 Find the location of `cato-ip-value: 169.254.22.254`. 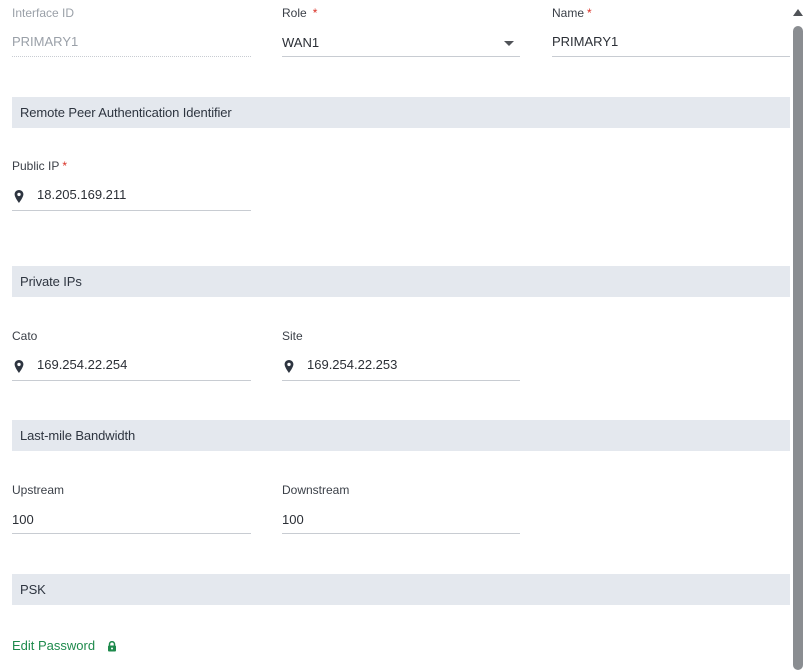

cato-ip-value: 169.254.22.254 is located at coordinates (82, 364).